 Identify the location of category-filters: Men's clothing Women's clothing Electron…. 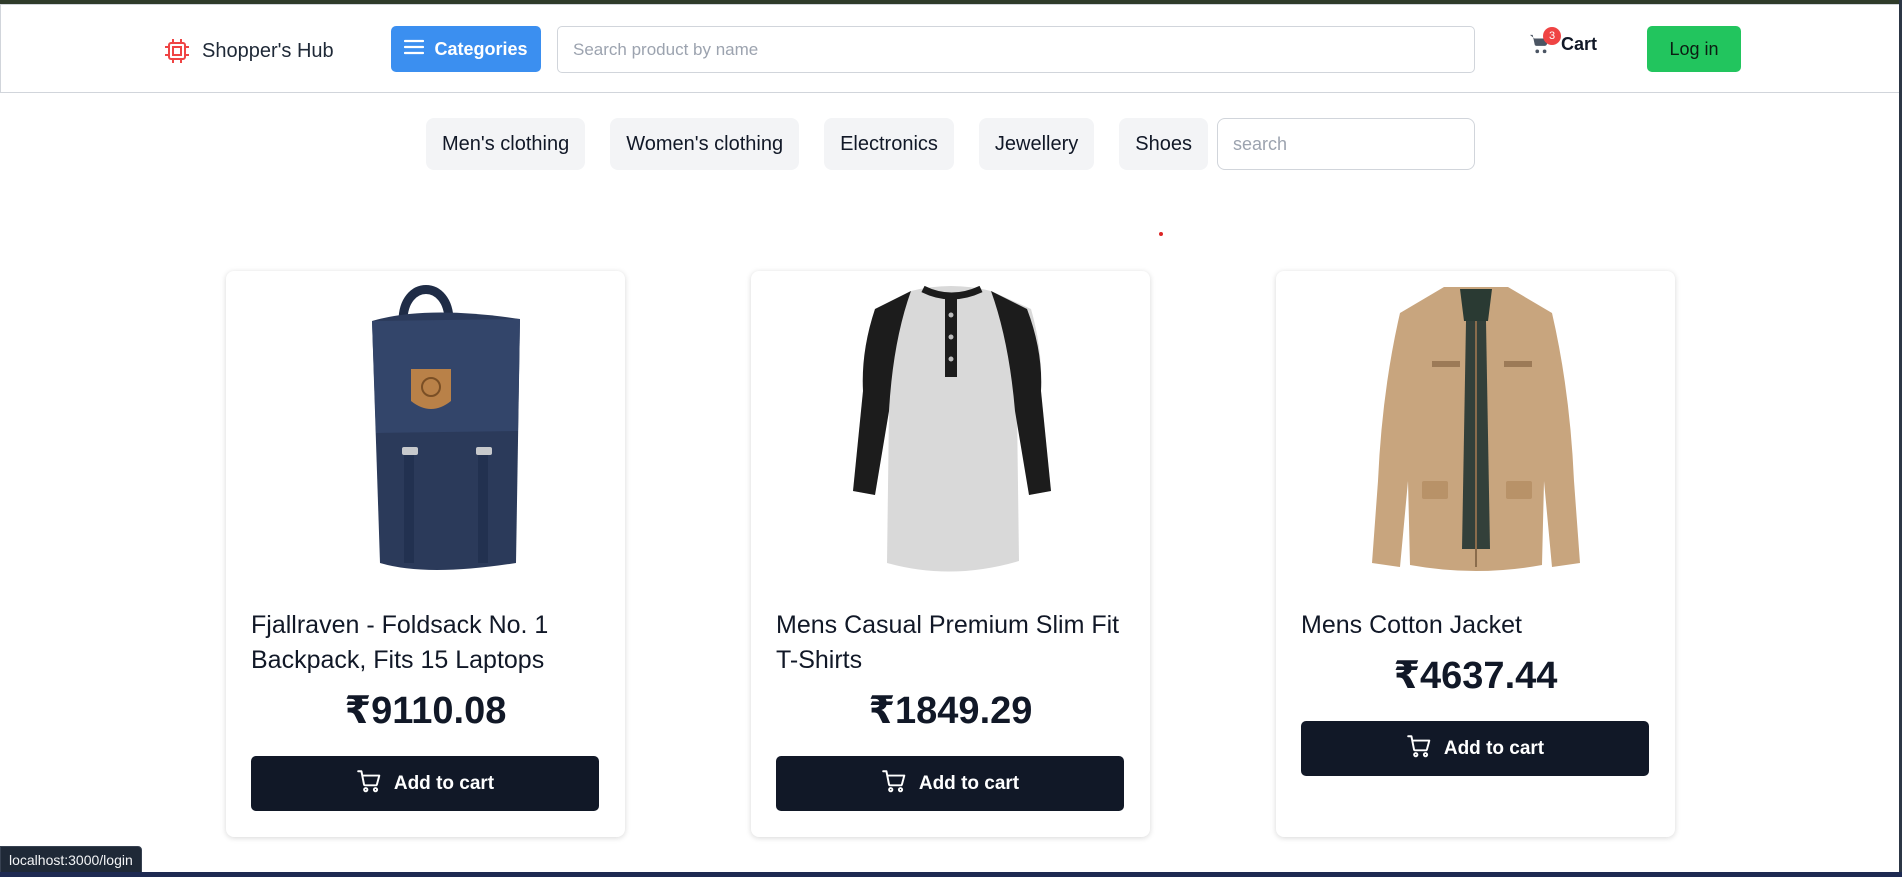
(817, 144).